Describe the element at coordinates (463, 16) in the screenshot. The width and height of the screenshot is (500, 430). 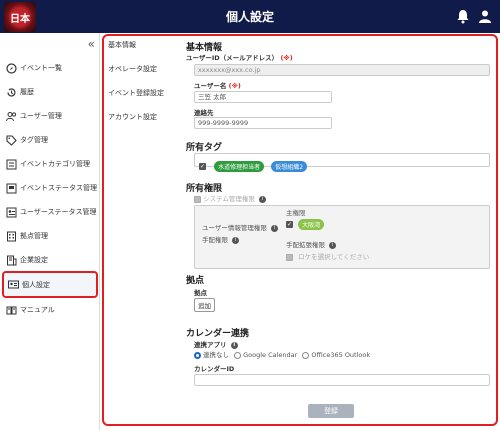
I see `bell-icon` at that location.